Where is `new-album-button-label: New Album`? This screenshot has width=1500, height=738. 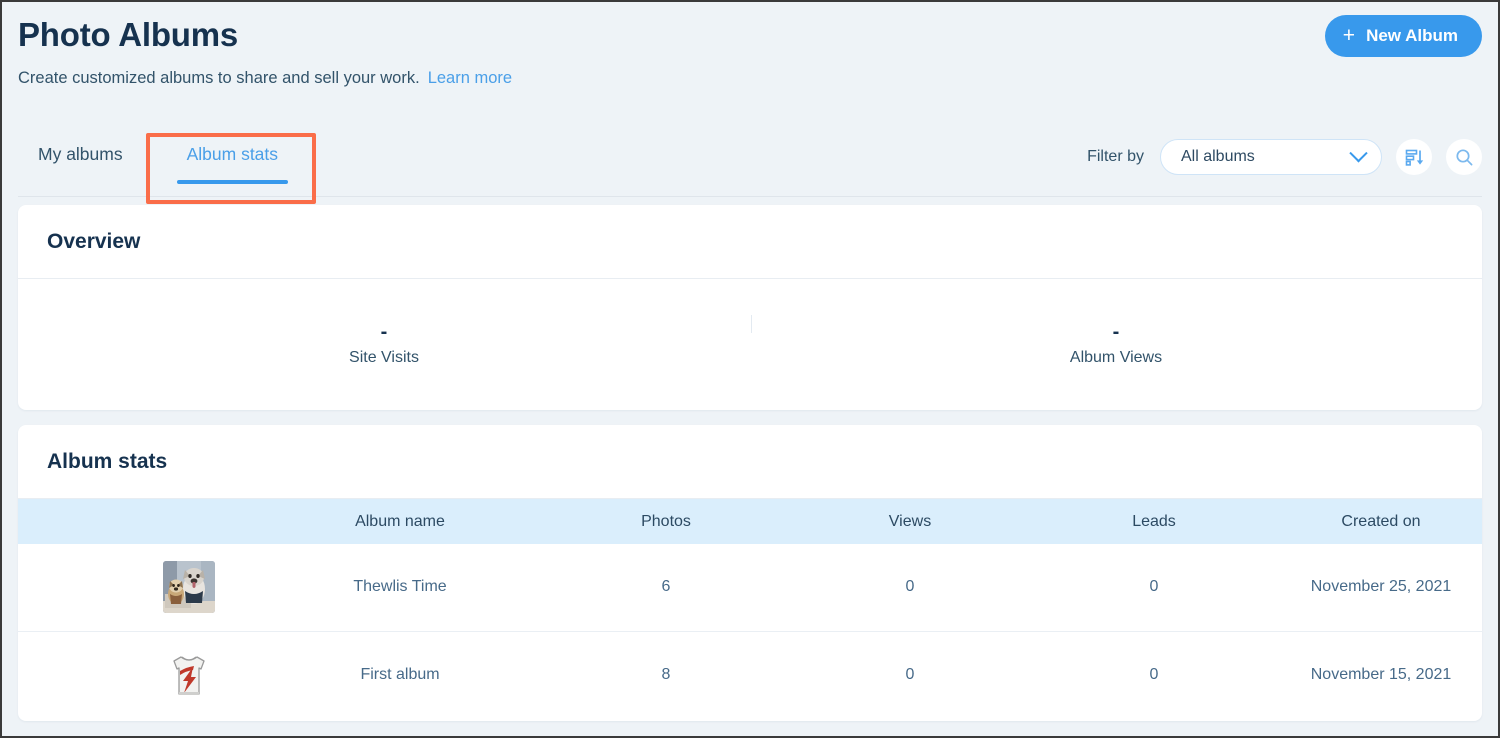 new-album-button-label: New Album is located at coordinates (1412, 35).